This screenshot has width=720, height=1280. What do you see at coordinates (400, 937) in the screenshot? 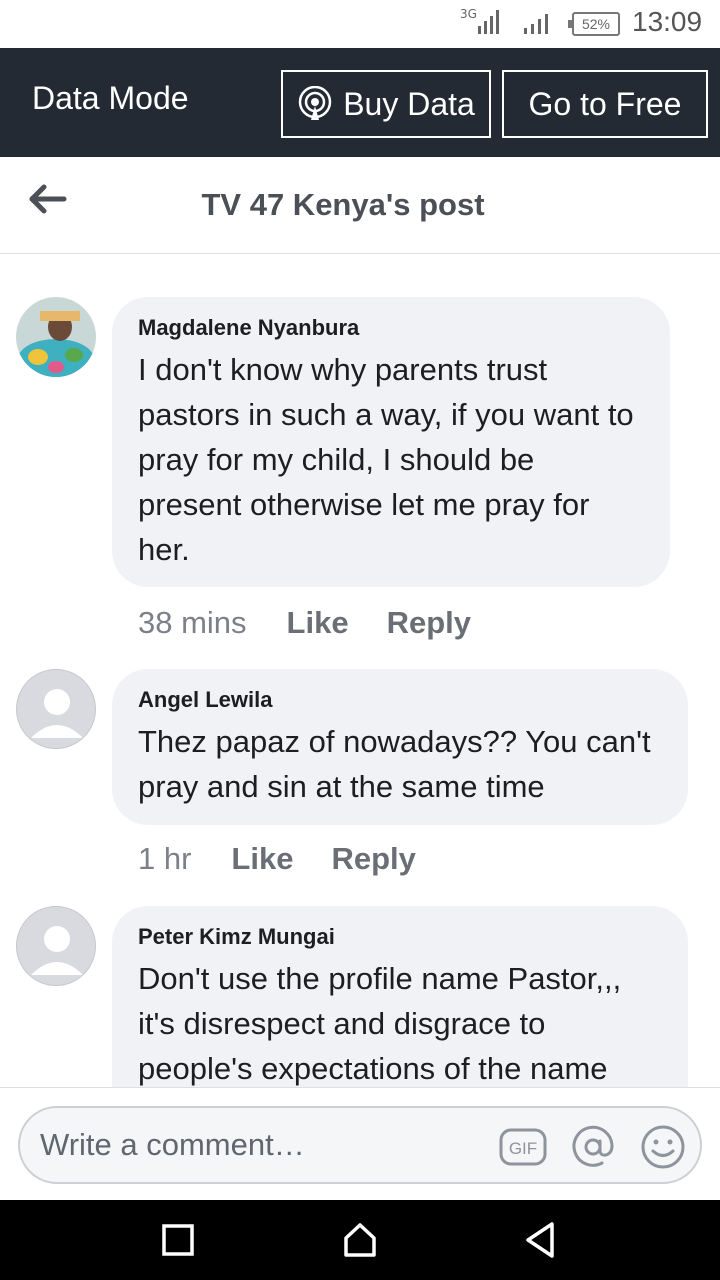
I see `comment-author: Peter Kimz Mungai` at bounding box center [400, 937].